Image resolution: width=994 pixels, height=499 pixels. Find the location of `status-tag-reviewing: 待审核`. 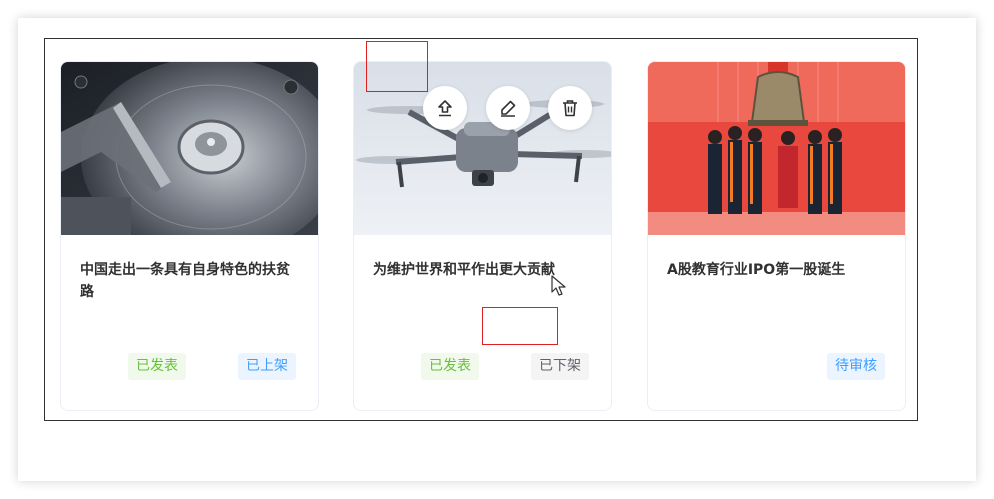

status-tag-reviewing: 待审核 is located at coordinates (856, 366).